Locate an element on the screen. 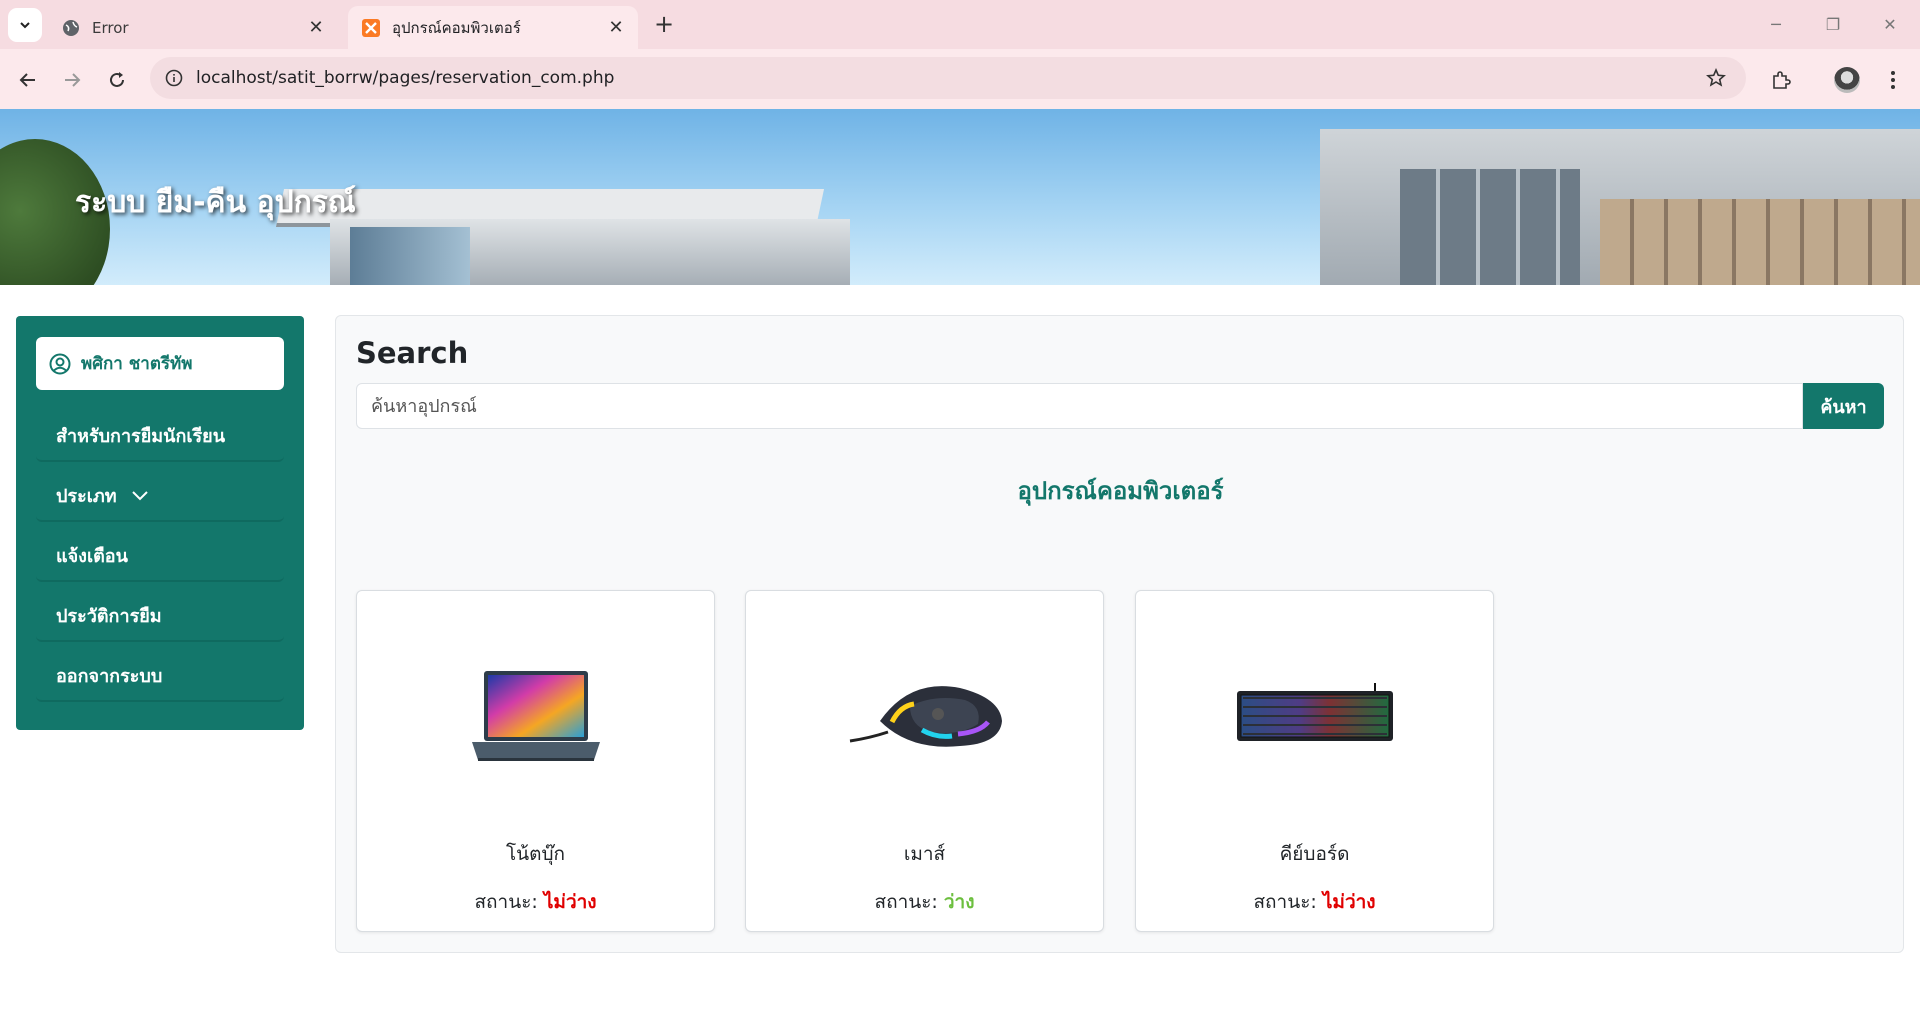 Image resolution: width=1920 pixels, height=1017 pixels. sidebar-item-label: ประวัติการยืม is located at coordinates (109, 616).